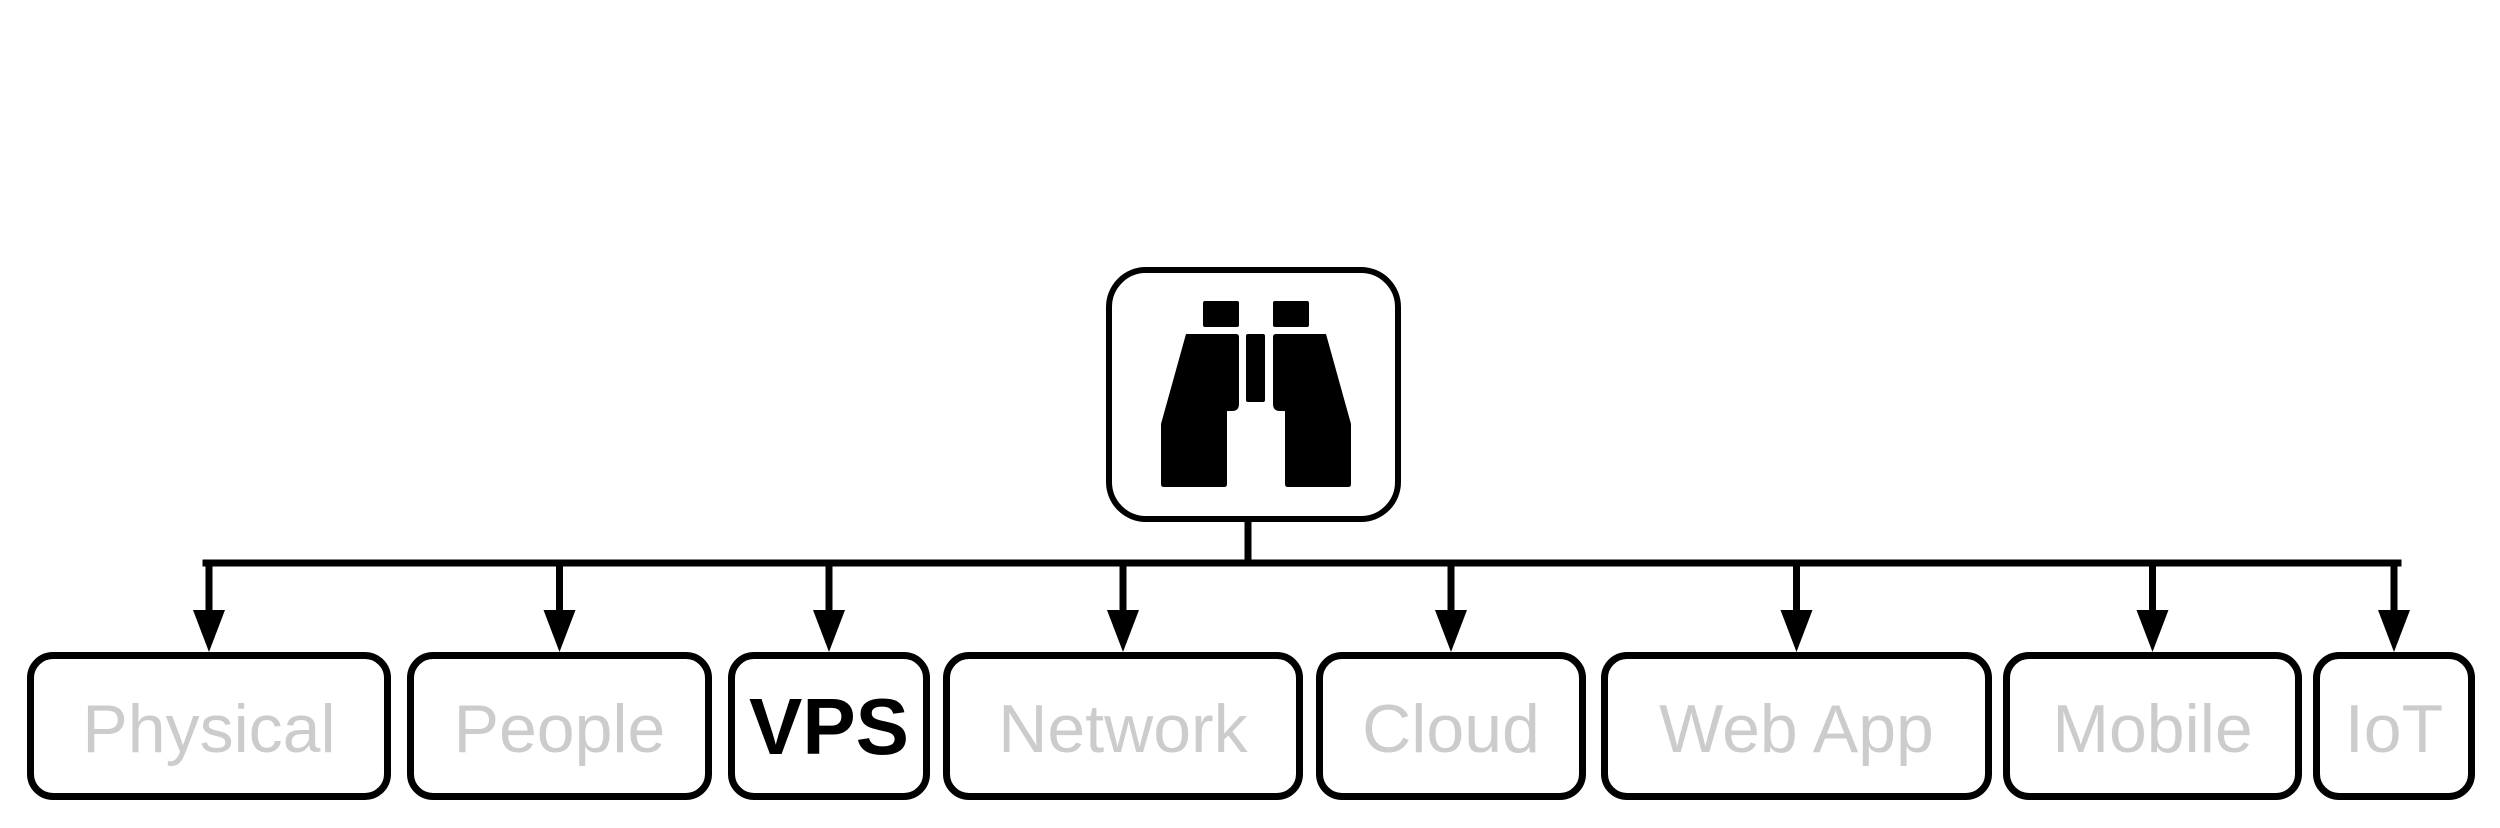 Image resolution: width=2500 pixels, height=828 pixels. What do you see at coordinates (1123, 729) in the screenshot?
I see `category-label: Network` at bounding box center [1123, 729].